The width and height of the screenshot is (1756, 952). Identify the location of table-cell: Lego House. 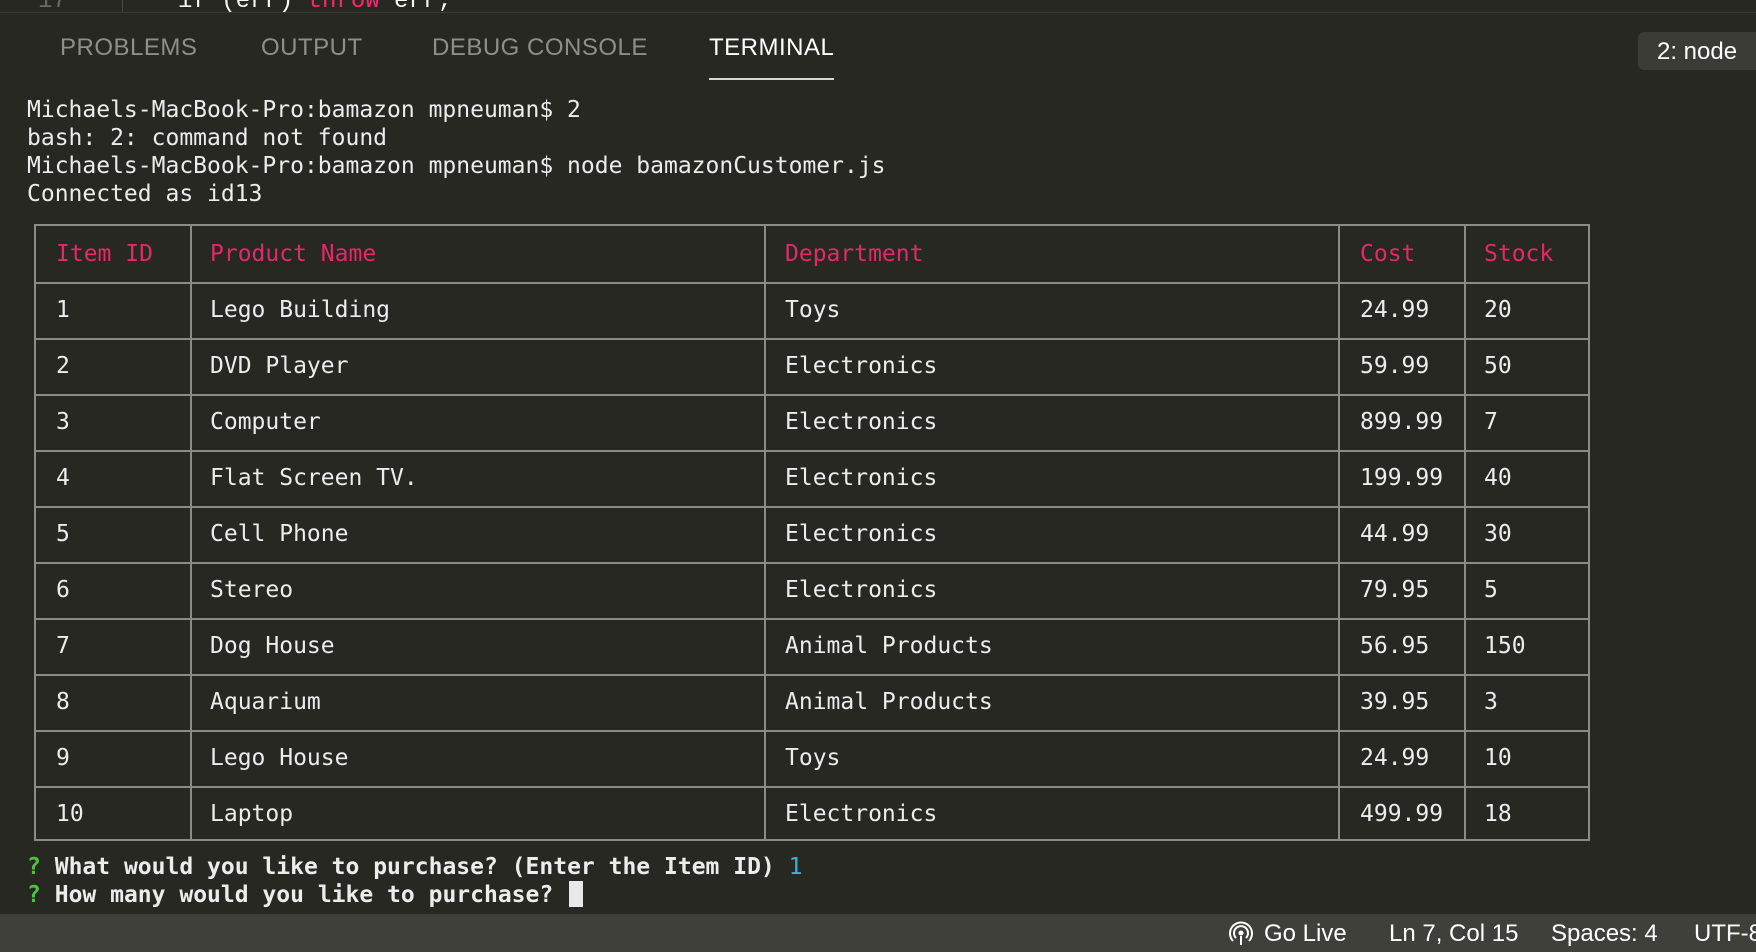
(279, 758).